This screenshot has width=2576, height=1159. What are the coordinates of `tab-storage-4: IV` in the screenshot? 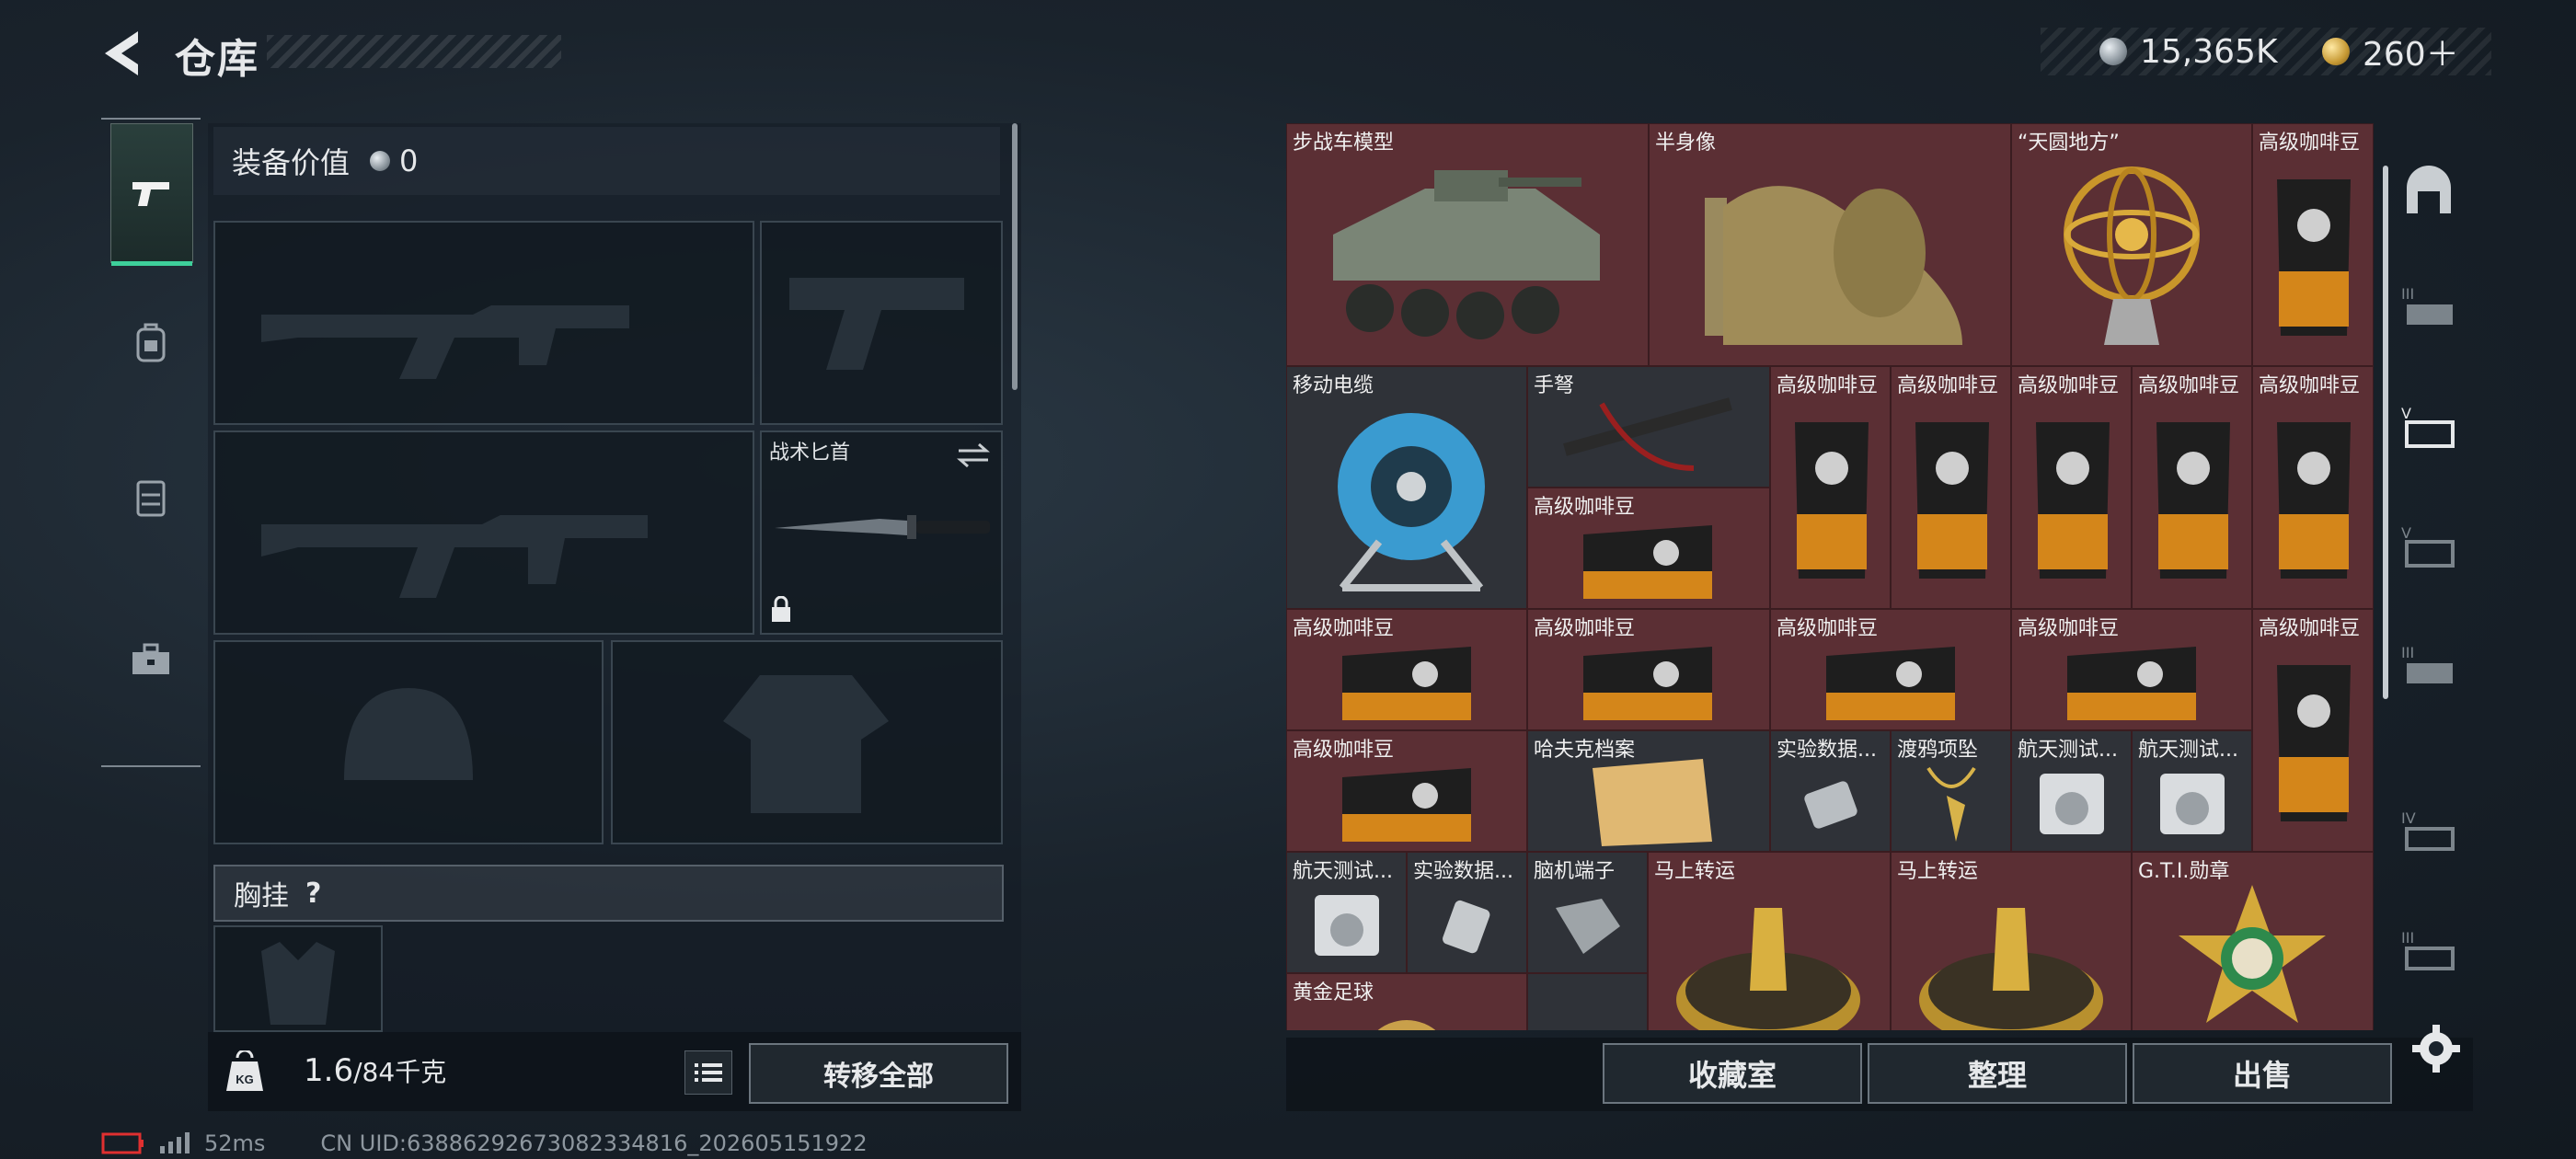 It's located at (2428, 831).